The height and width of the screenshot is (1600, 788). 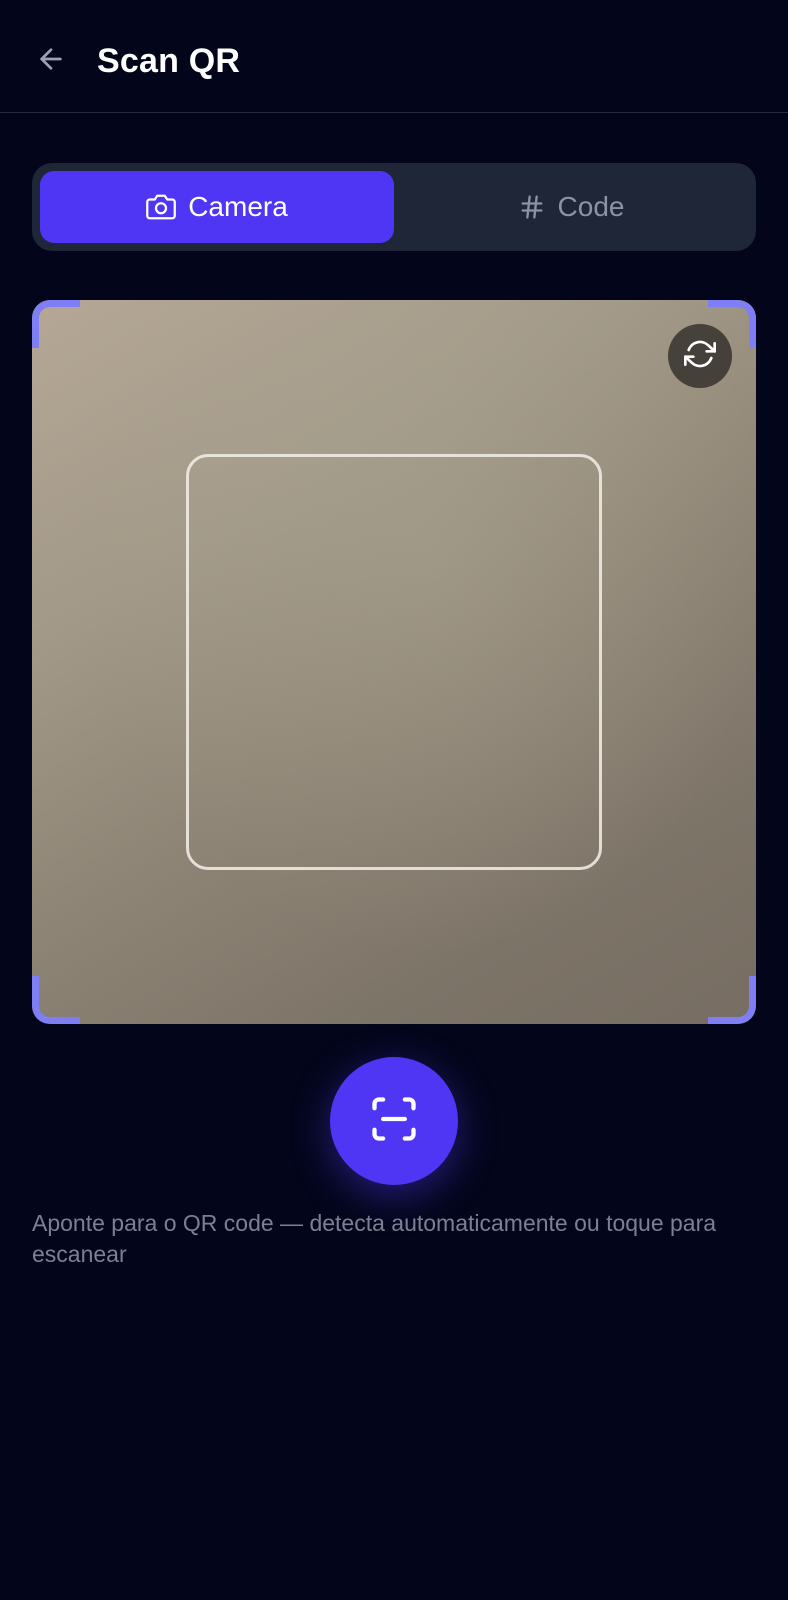 I want to click on tab-code: Code, so click(x=571, y=207).